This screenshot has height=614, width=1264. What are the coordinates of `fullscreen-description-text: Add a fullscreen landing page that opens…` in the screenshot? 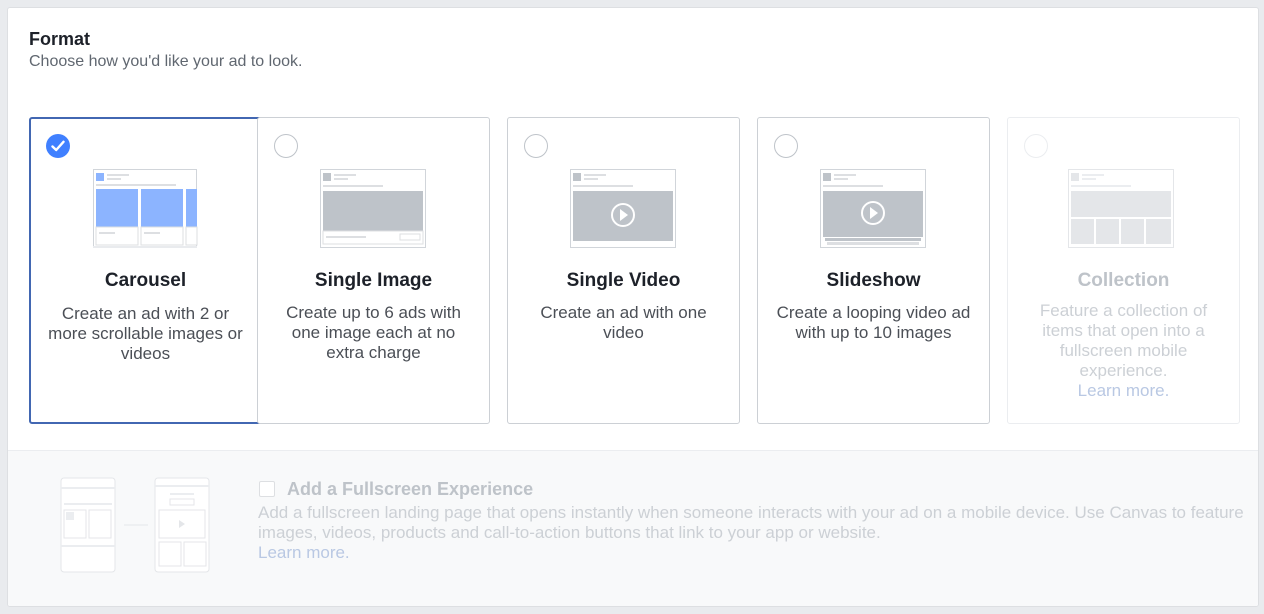 It's located at (751, 522).